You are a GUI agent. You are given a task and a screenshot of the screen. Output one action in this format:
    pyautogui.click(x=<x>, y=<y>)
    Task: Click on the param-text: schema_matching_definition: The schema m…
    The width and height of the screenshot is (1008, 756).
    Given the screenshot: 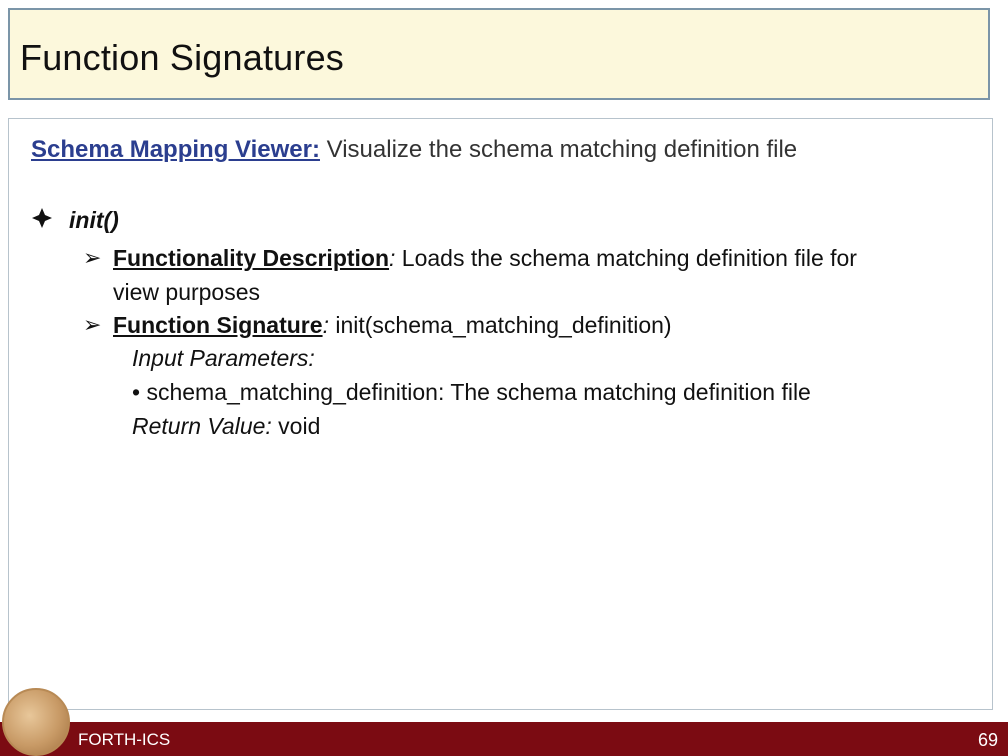 What is the action you would take?
    pyautogui.click(x=478, y=392)
    